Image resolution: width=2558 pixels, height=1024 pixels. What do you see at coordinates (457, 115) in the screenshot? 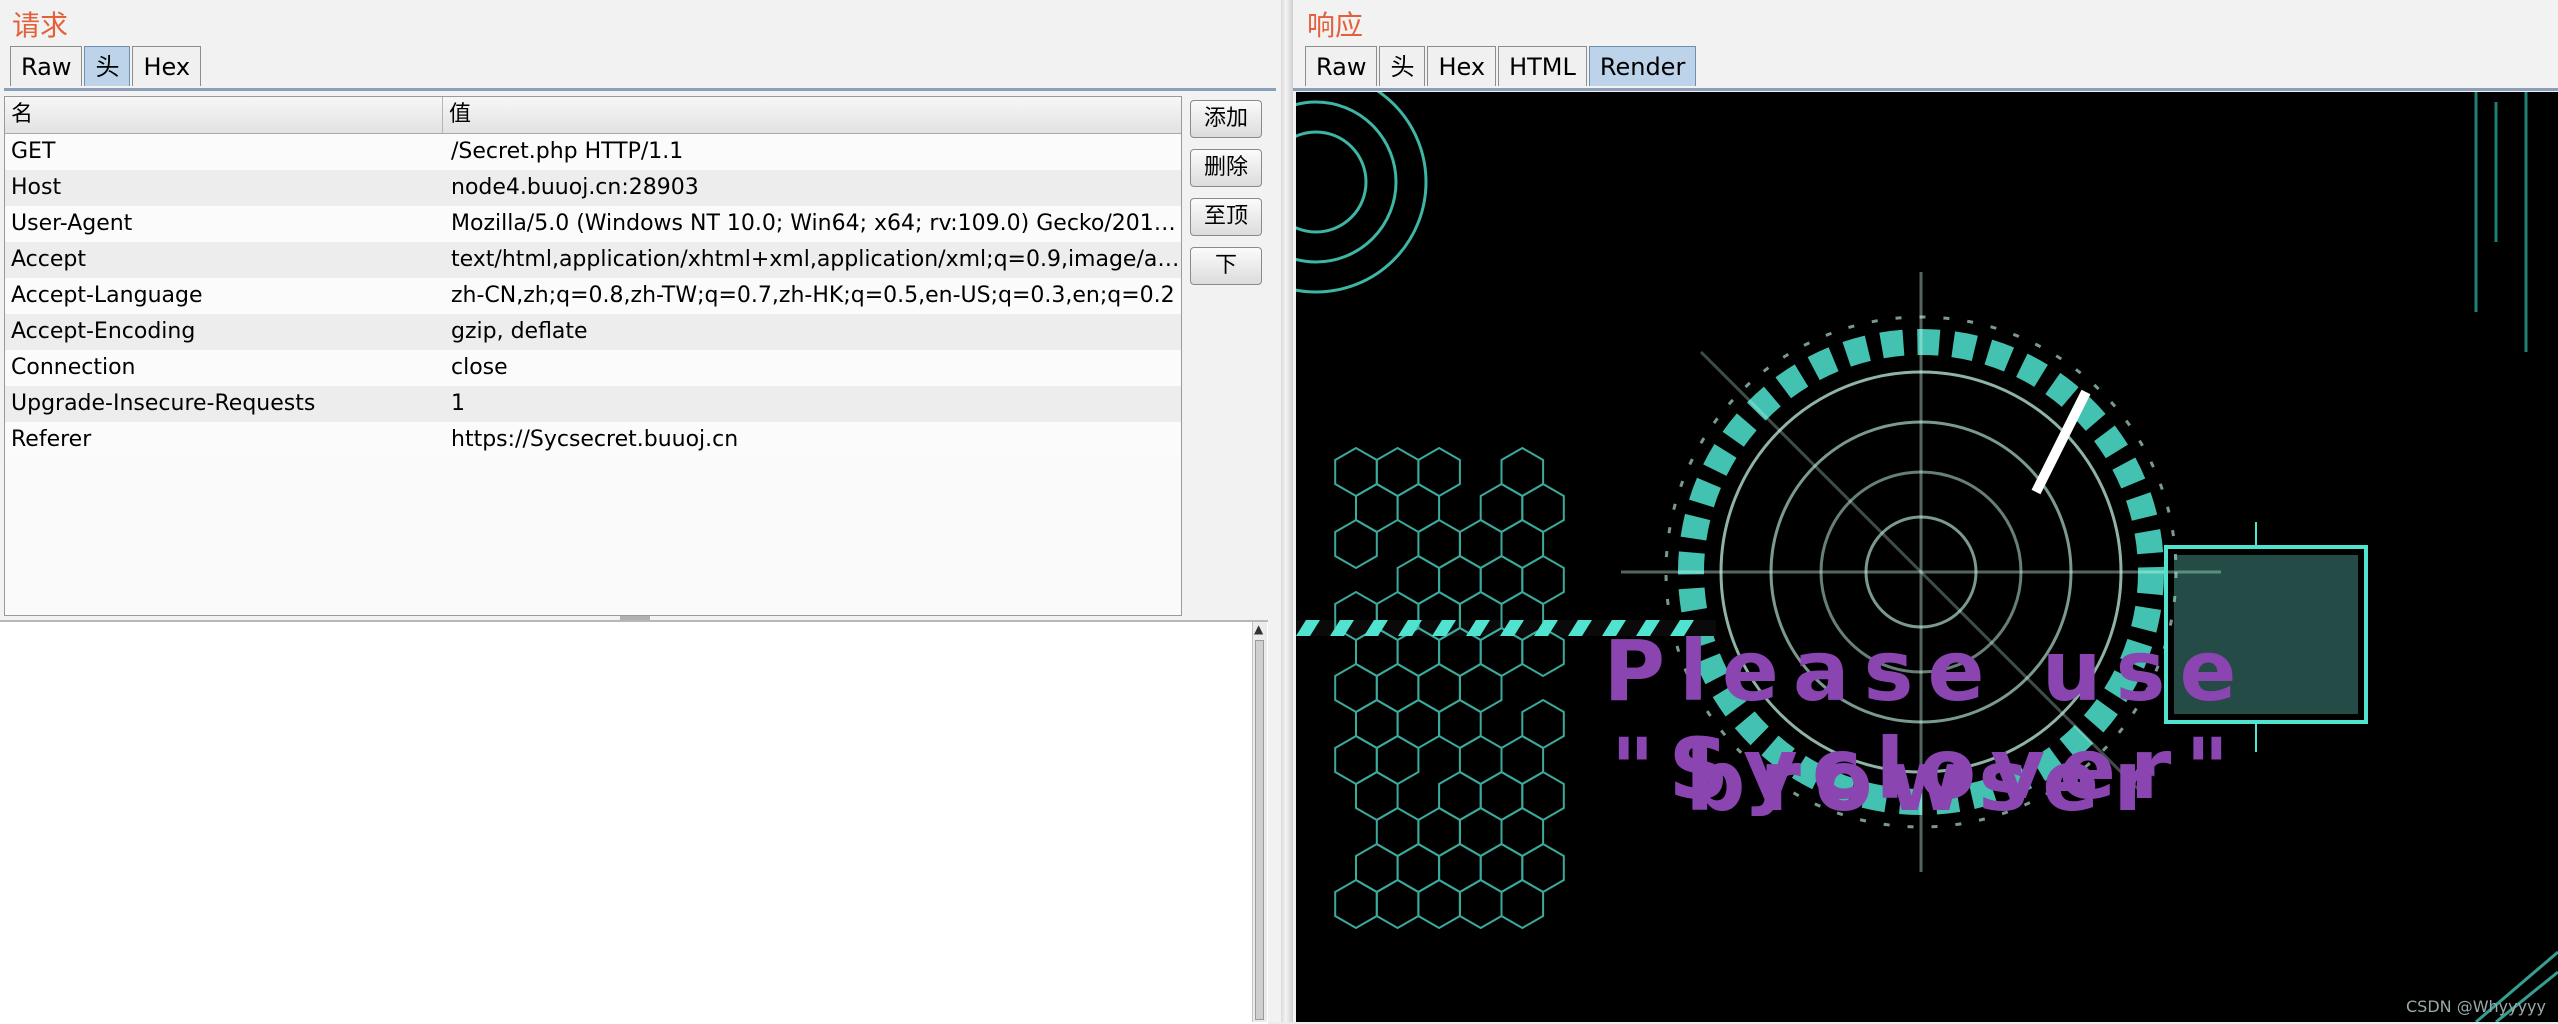
I see `column-header-value: 值` at bounding box center [457, 115].